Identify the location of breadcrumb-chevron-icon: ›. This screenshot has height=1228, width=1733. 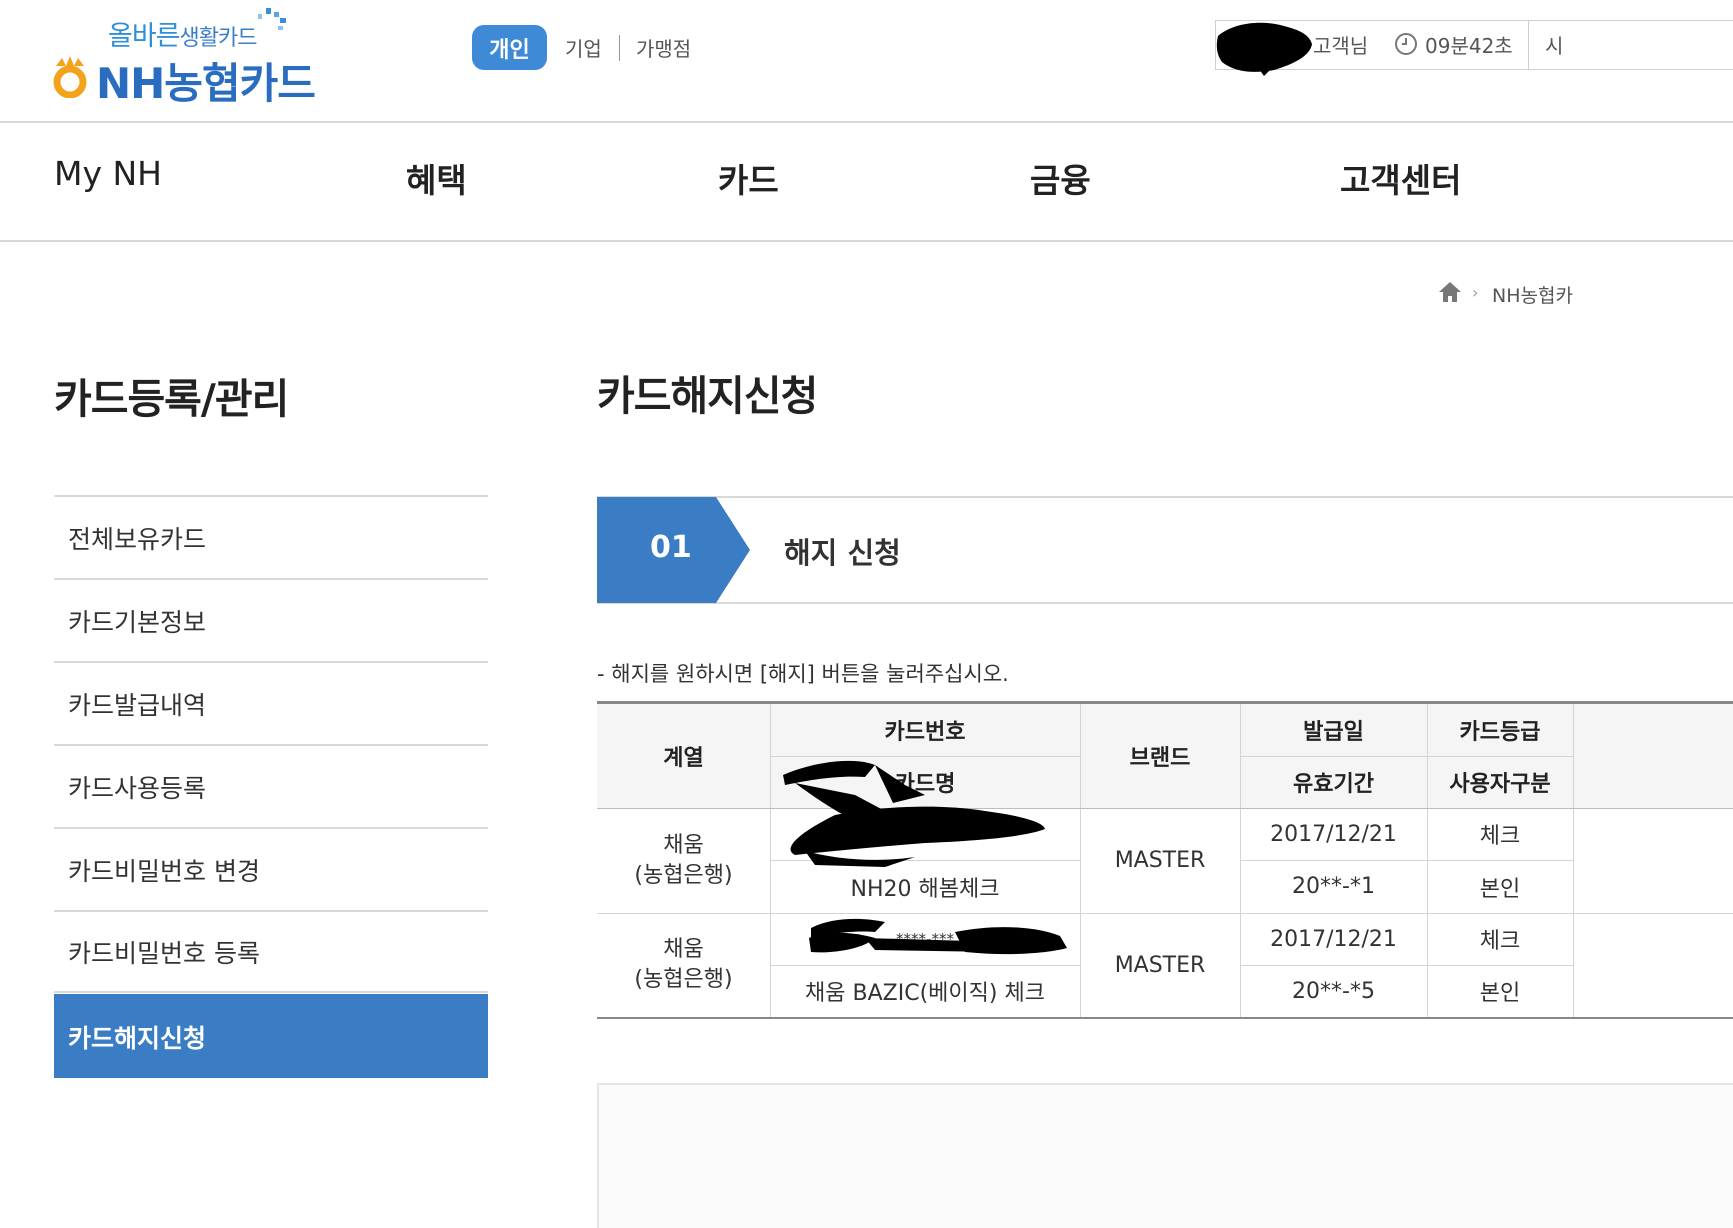
(1475, 292).